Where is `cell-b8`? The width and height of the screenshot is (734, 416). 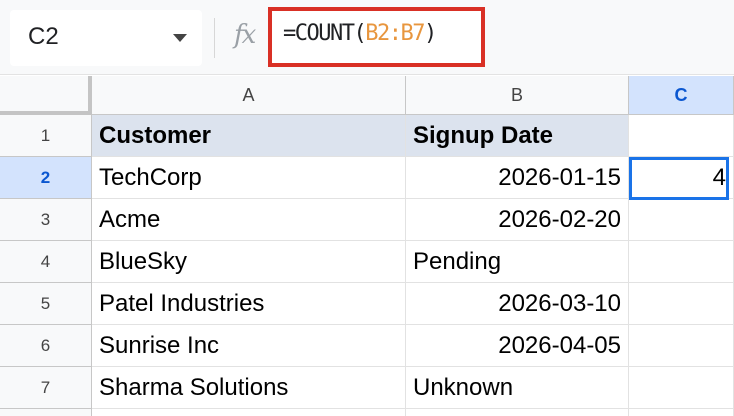 cell-b8 is located at coordinates (517, 412).